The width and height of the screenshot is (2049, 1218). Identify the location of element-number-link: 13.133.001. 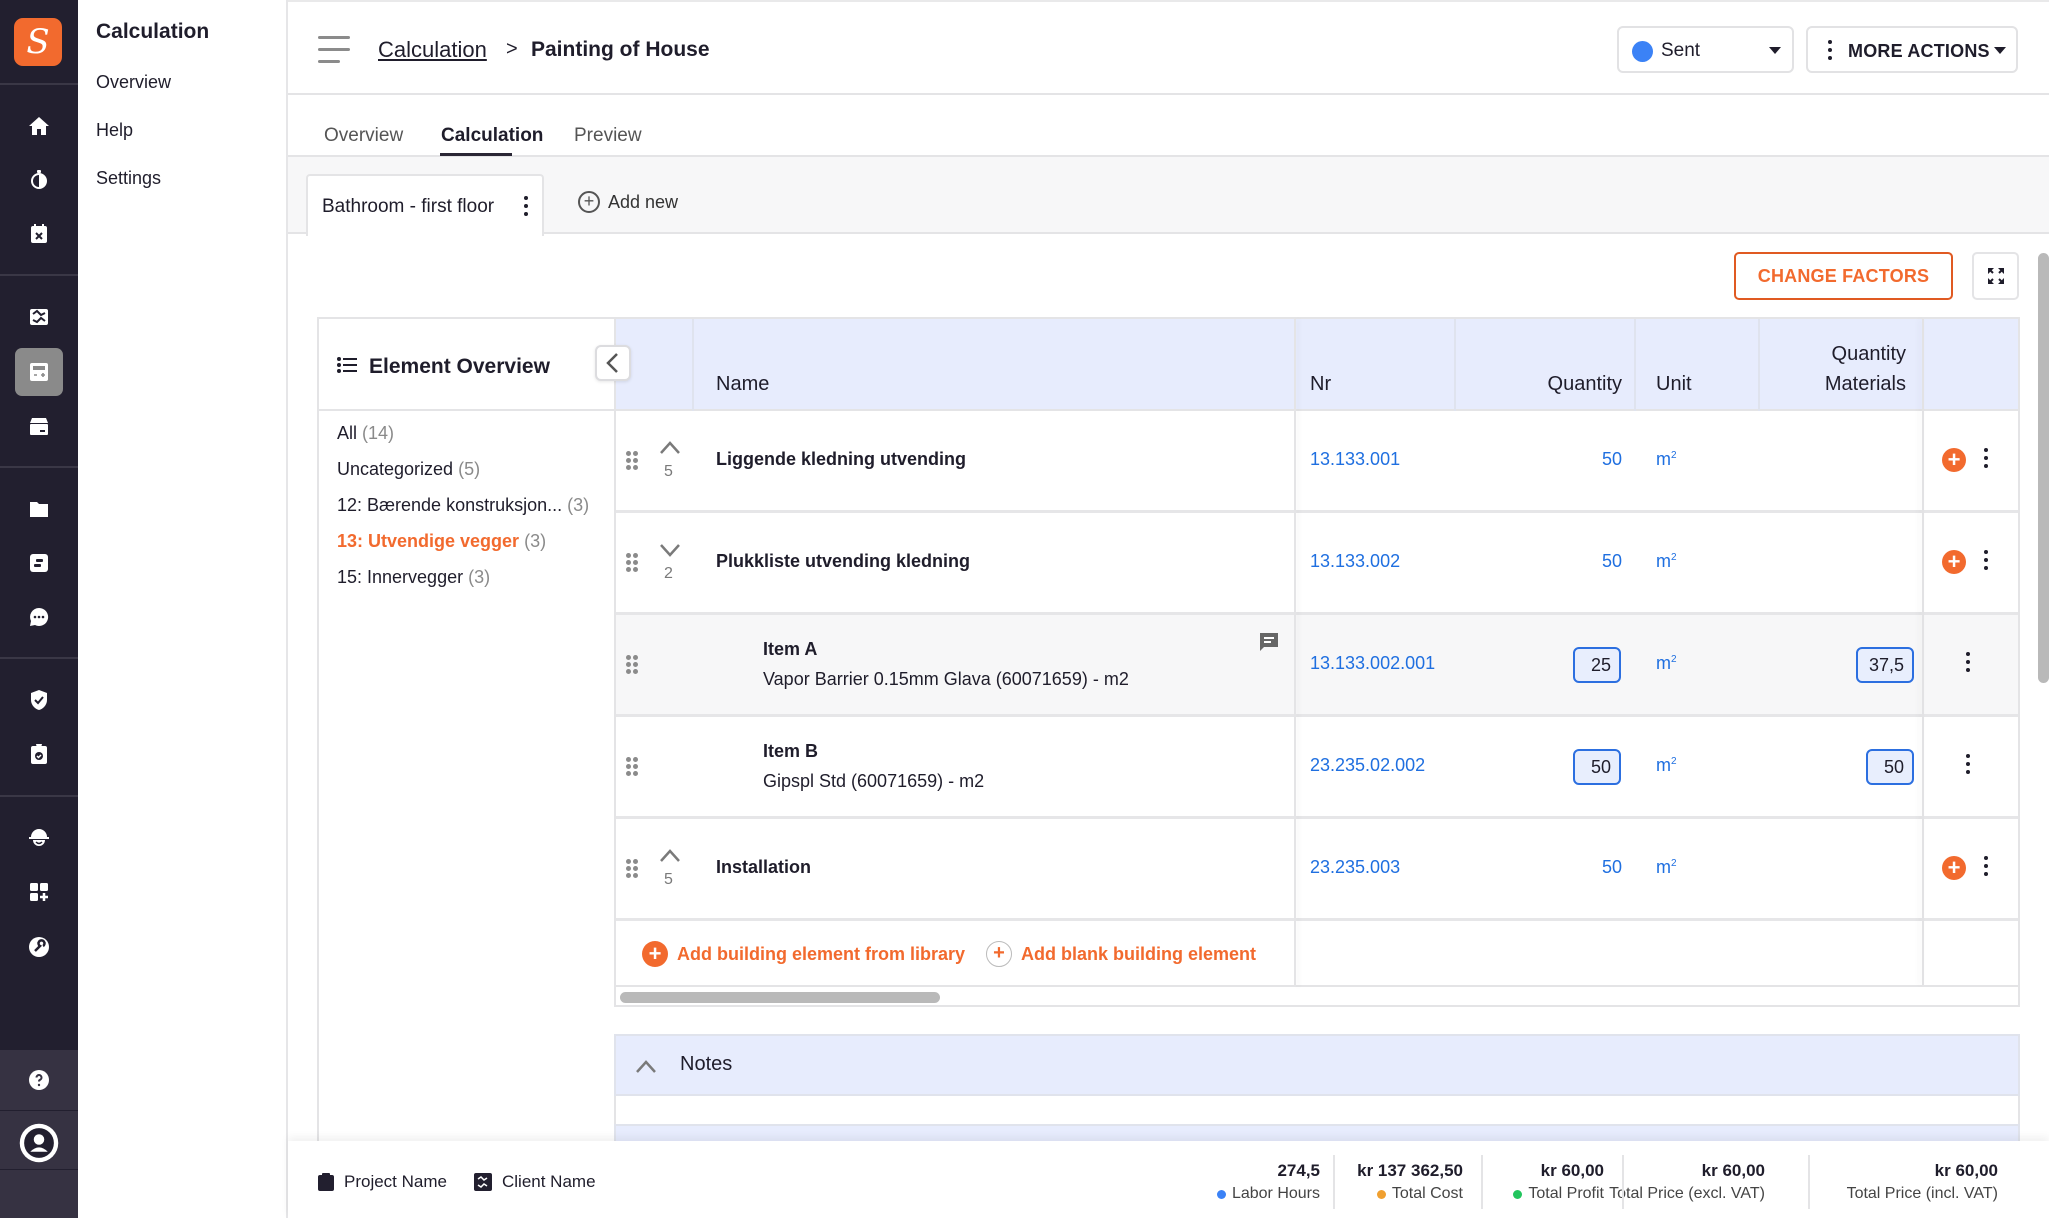
(1355, 459).